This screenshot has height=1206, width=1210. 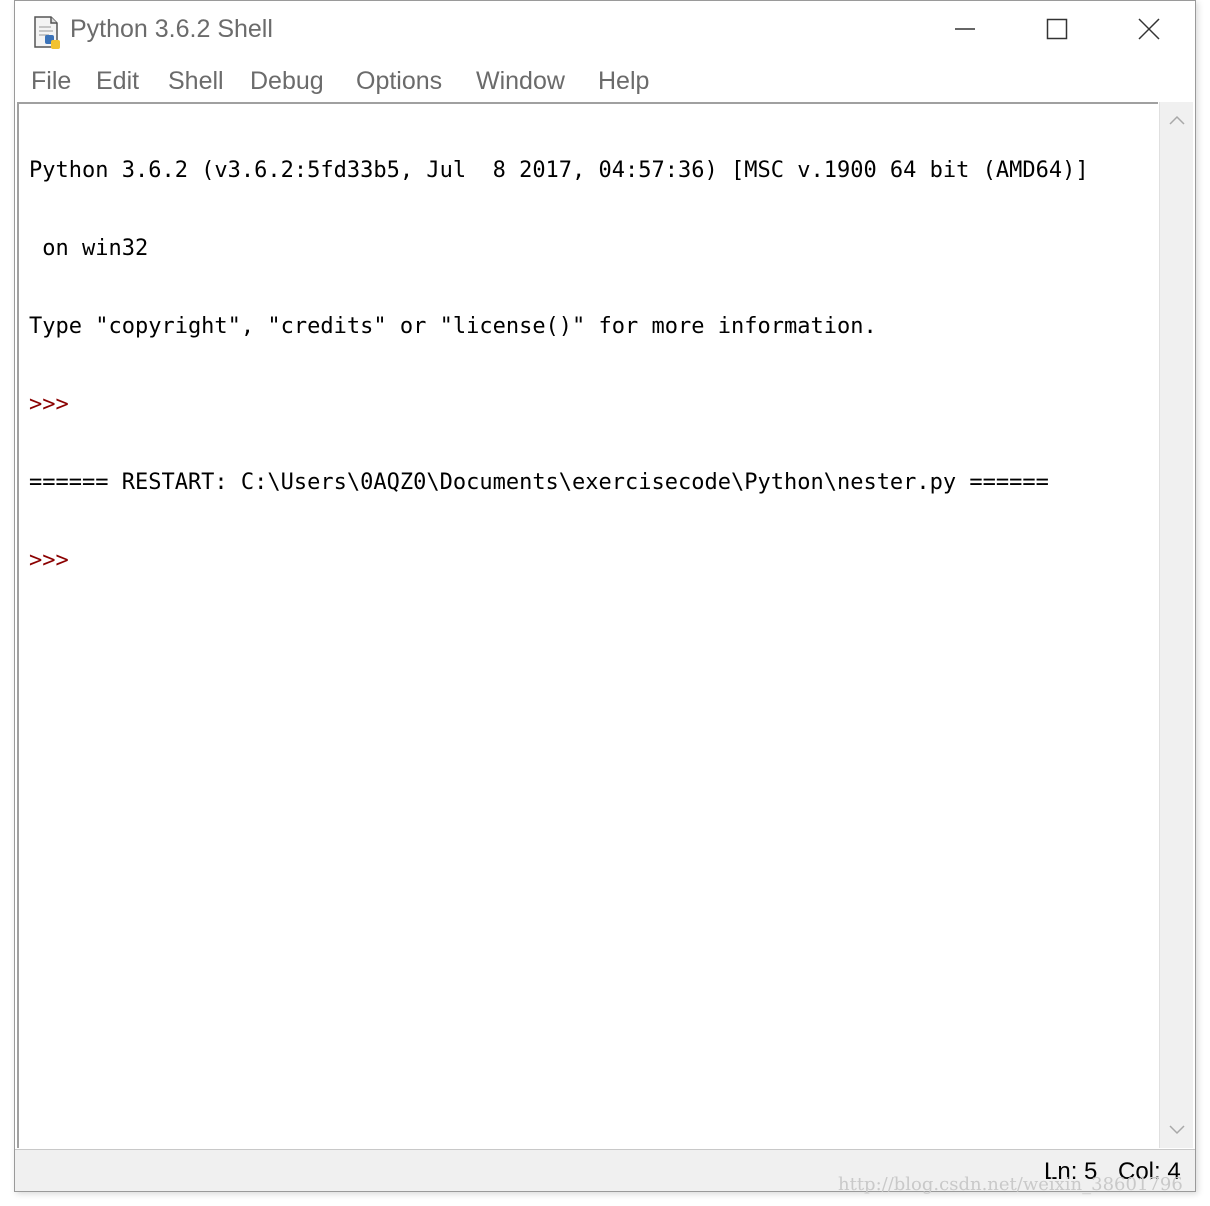 I want to click on minimize-icon, so click(x=965, y=31).